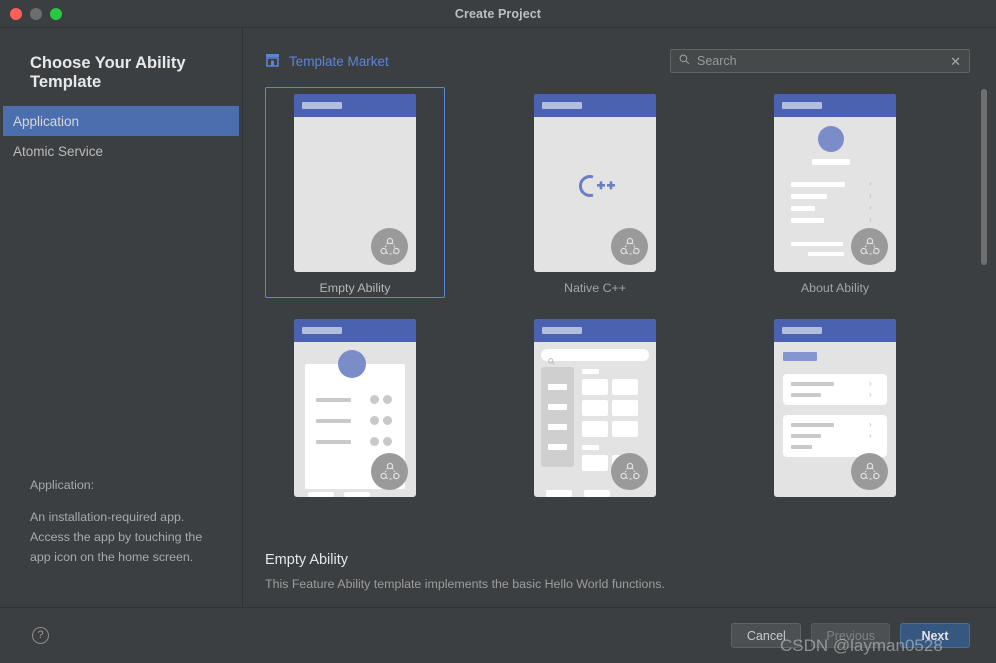 This screenshot has width=996, height=663. I want to click on template-card-native-cpp: Native C++, so click(595, 192).